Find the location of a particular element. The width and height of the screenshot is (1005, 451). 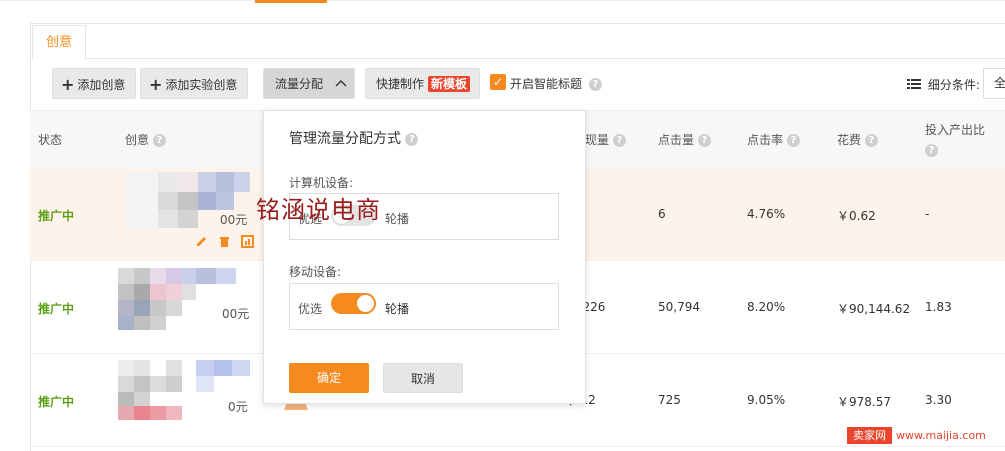

top-accent-tab is located at coordinates (291, 1).